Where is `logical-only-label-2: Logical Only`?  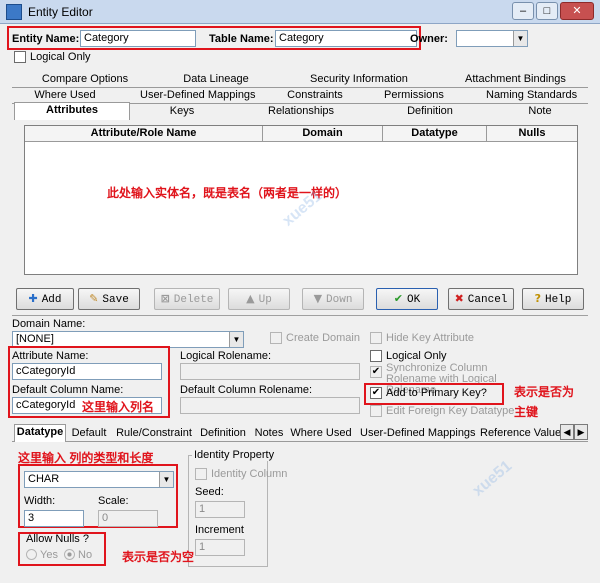 logical-only-label-2: Logical Only is located at coordinates (416, 356).